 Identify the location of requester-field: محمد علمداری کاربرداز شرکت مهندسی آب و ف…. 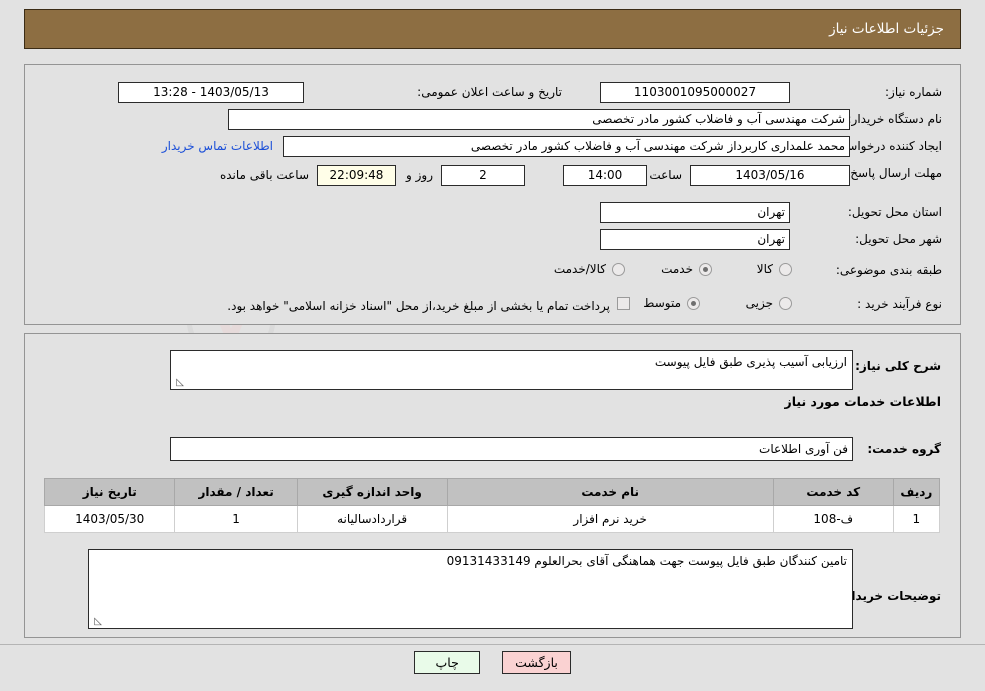
(566, 146).